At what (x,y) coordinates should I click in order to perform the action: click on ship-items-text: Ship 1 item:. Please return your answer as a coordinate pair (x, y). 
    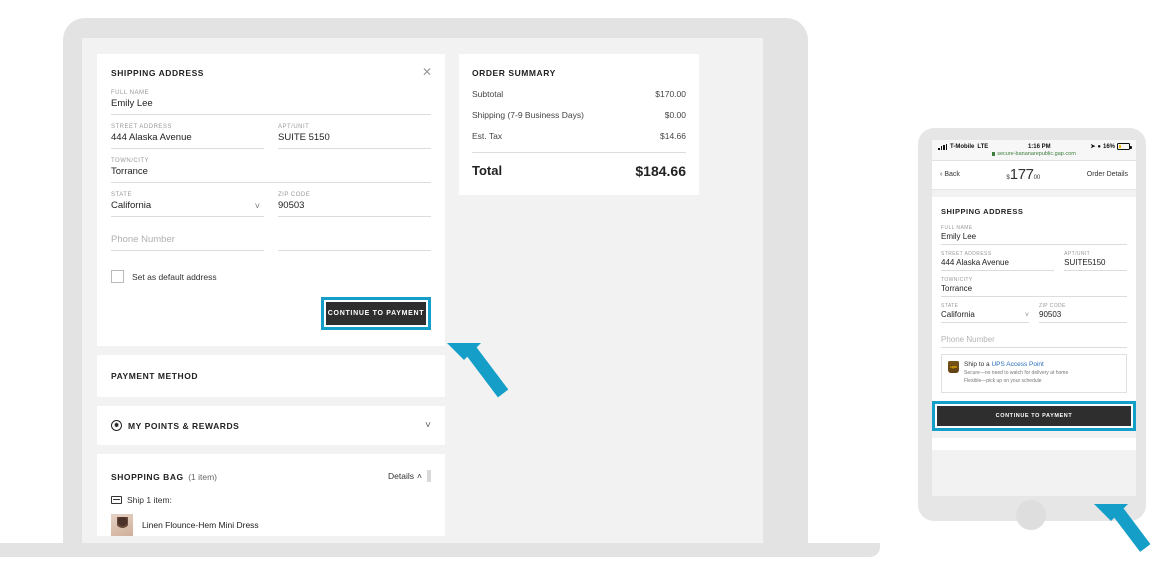
    Looking at the image, I should click on (149, 500).